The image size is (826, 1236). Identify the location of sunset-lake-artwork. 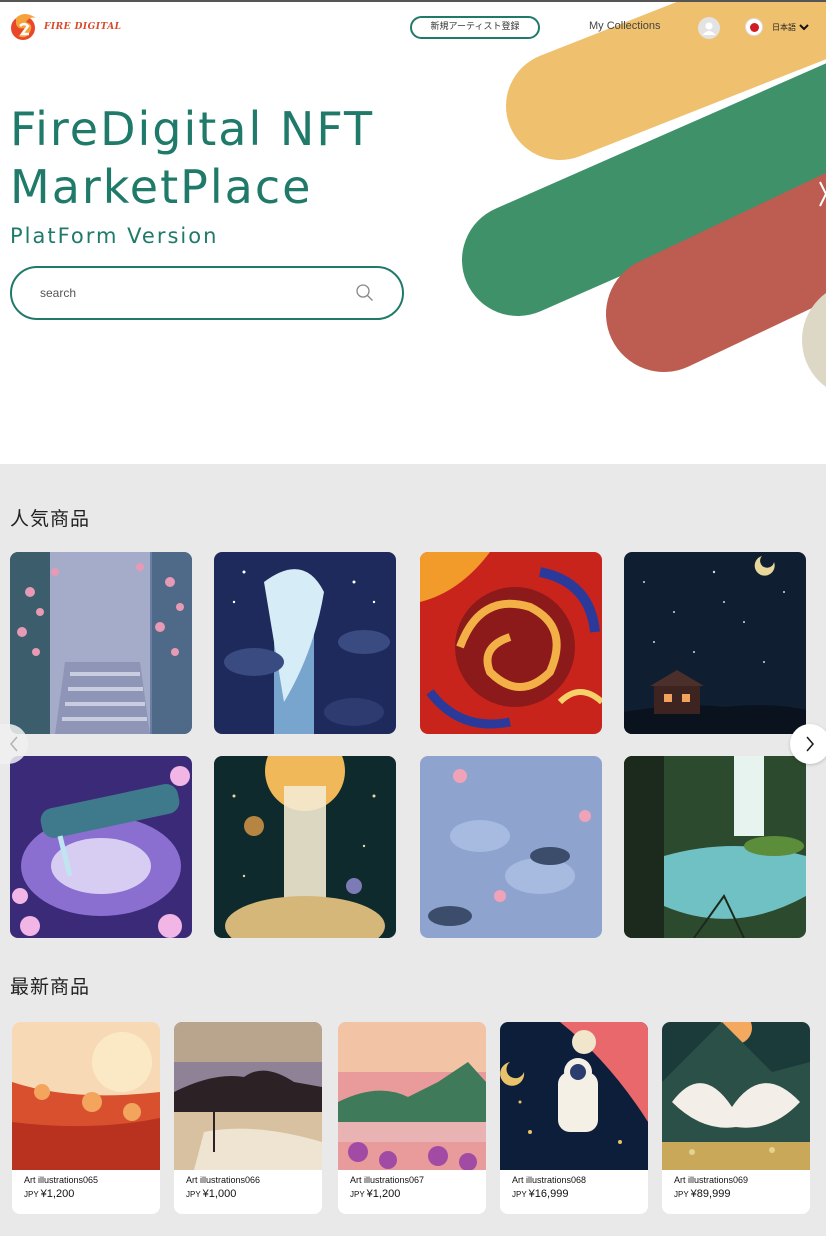
(248, 1096).